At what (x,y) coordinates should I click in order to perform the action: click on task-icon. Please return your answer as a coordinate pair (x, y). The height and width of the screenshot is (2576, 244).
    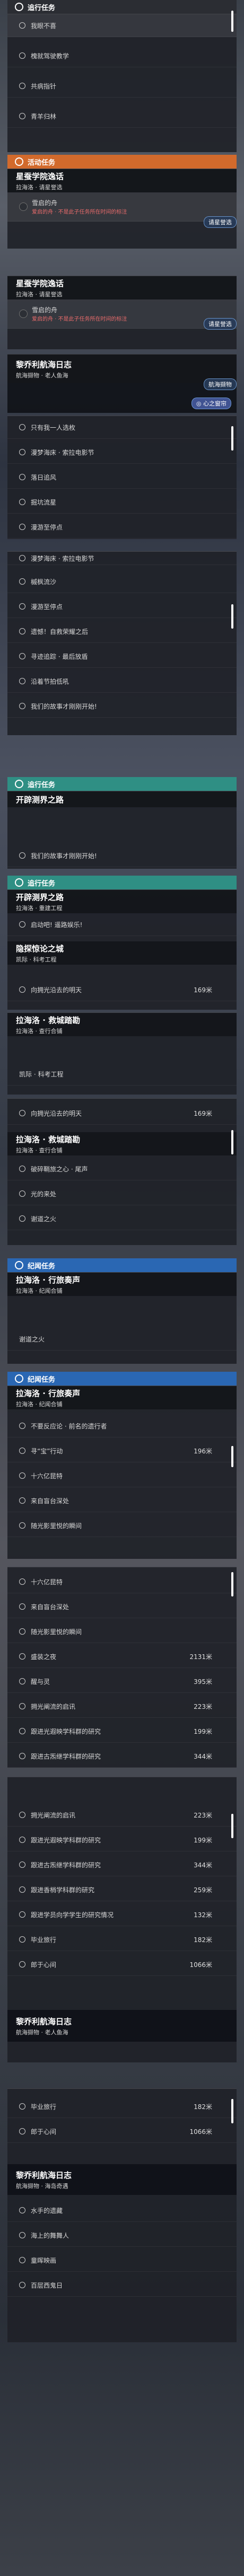
    Looking at the image, I should click on (24, 206).